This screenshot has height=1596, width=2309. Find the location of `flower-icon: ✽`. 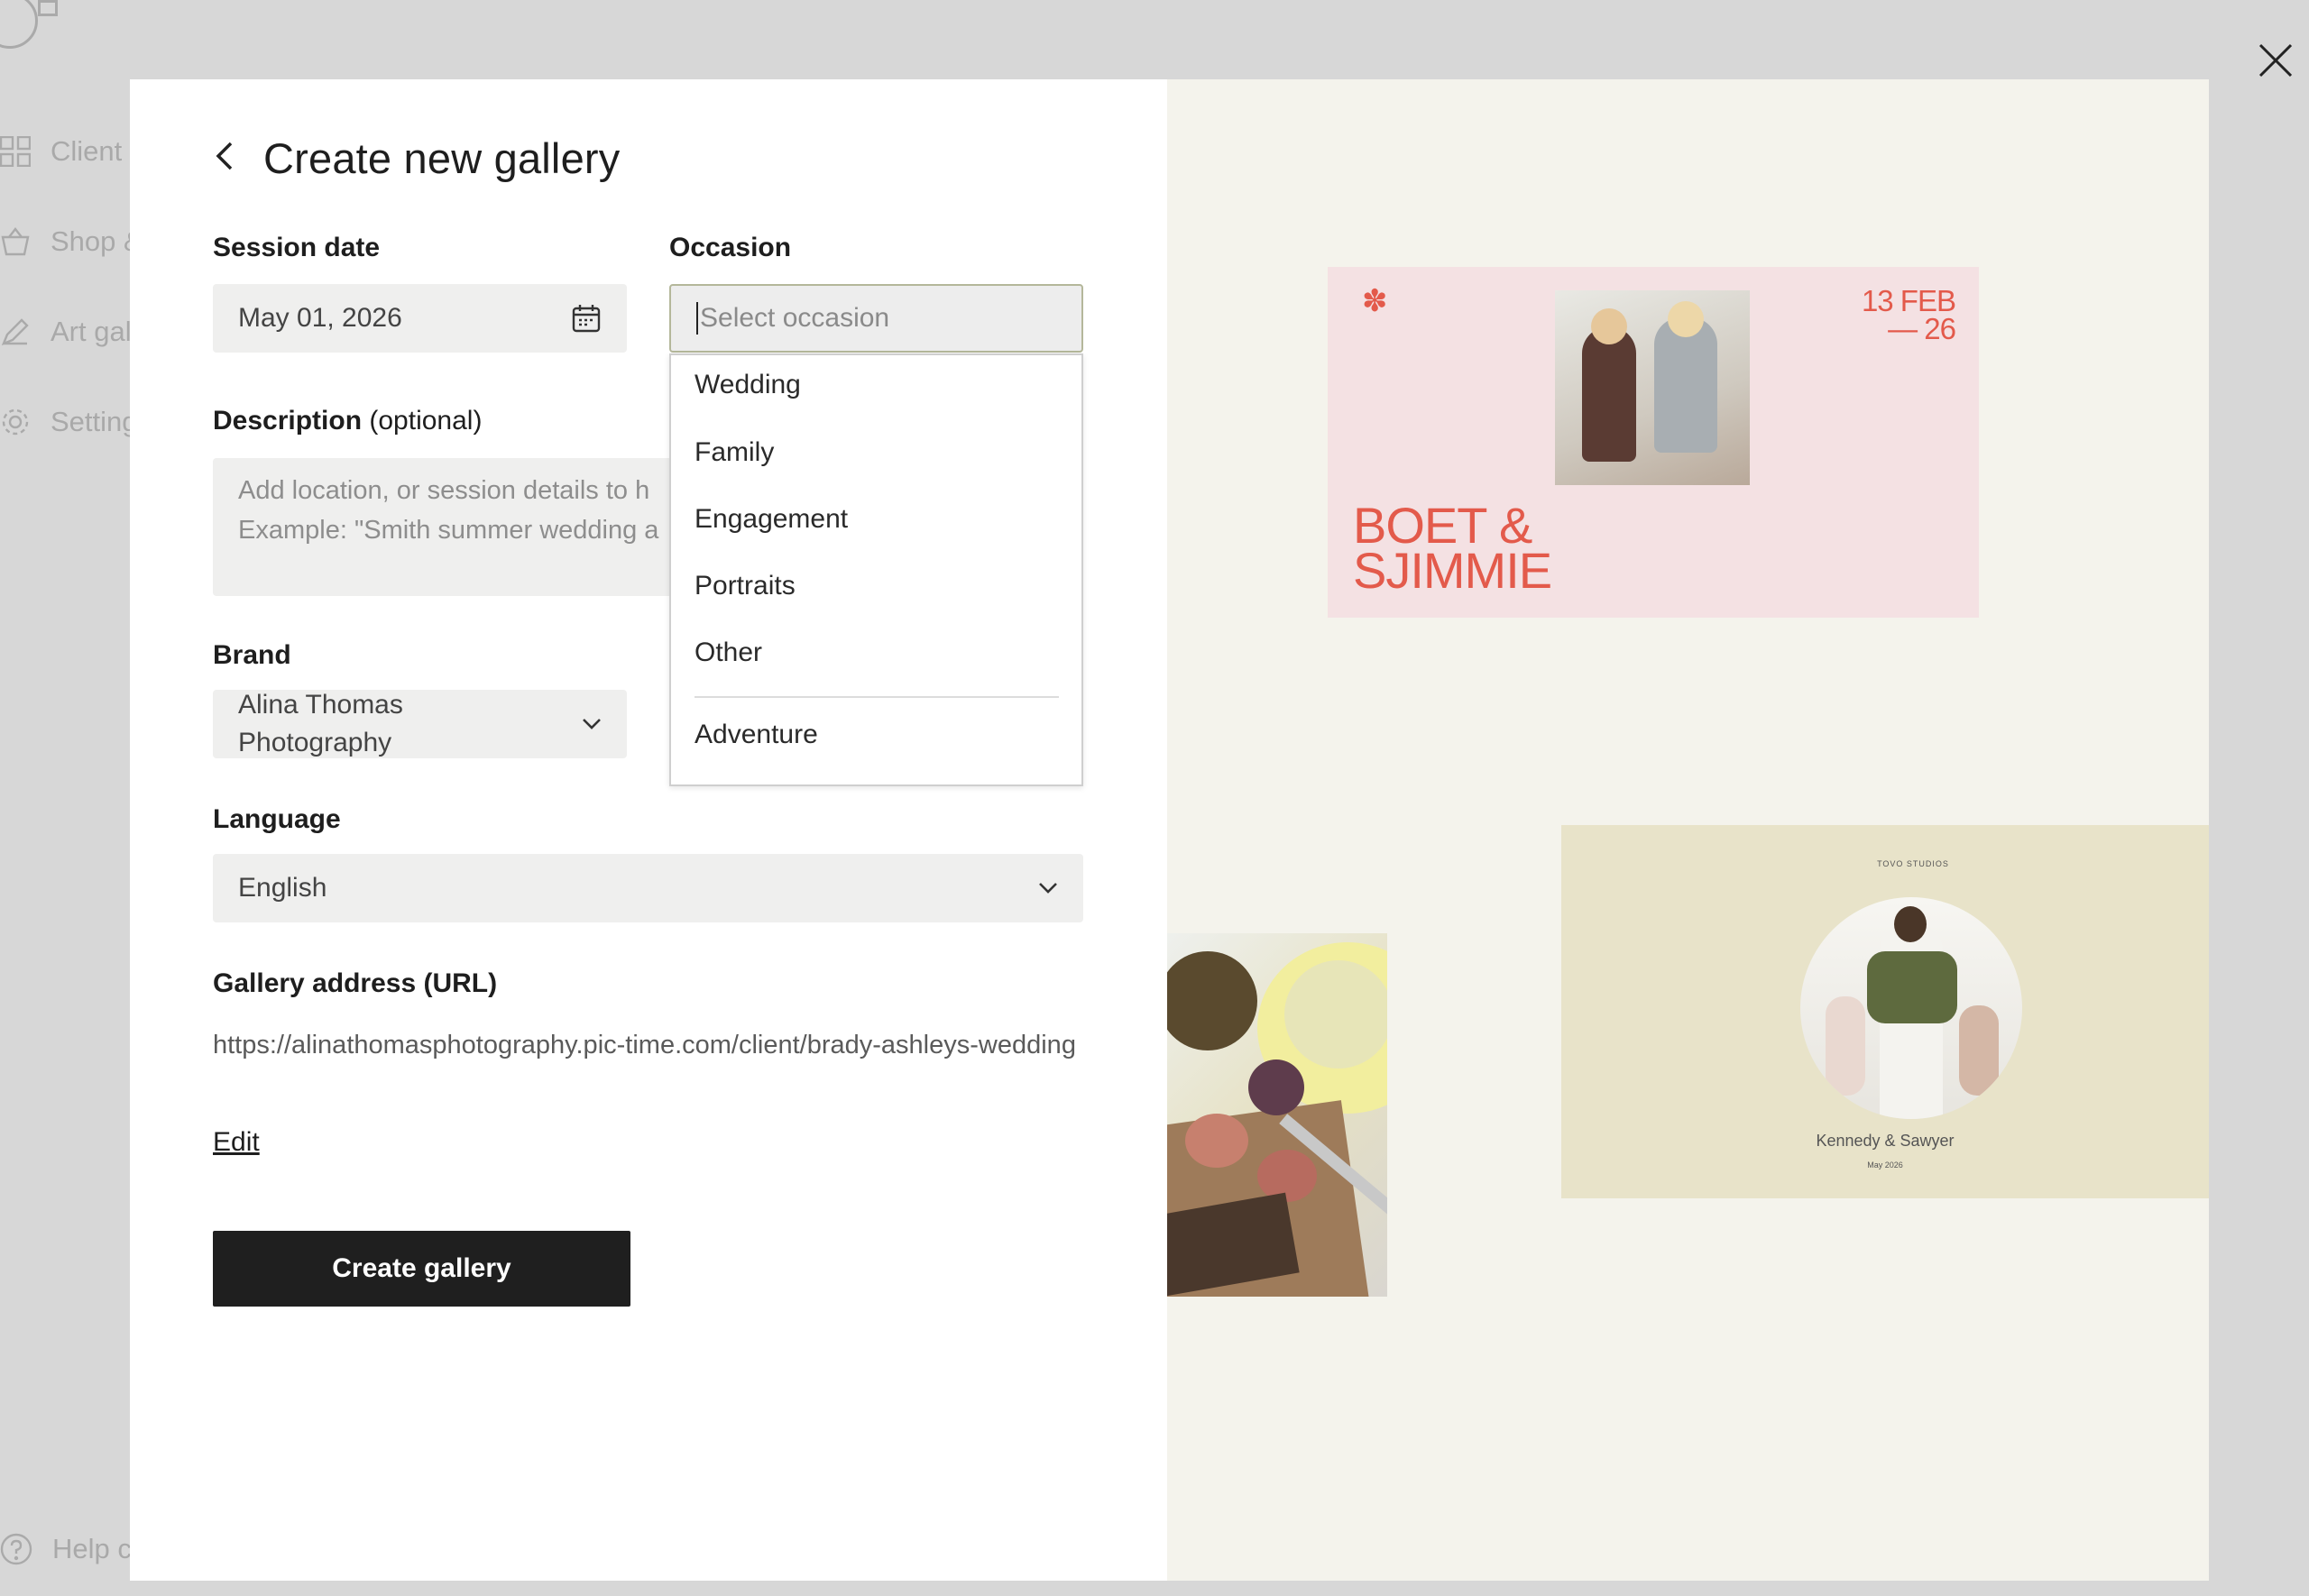

flower-icon: ✽ is located at coordinates (1375, 301).